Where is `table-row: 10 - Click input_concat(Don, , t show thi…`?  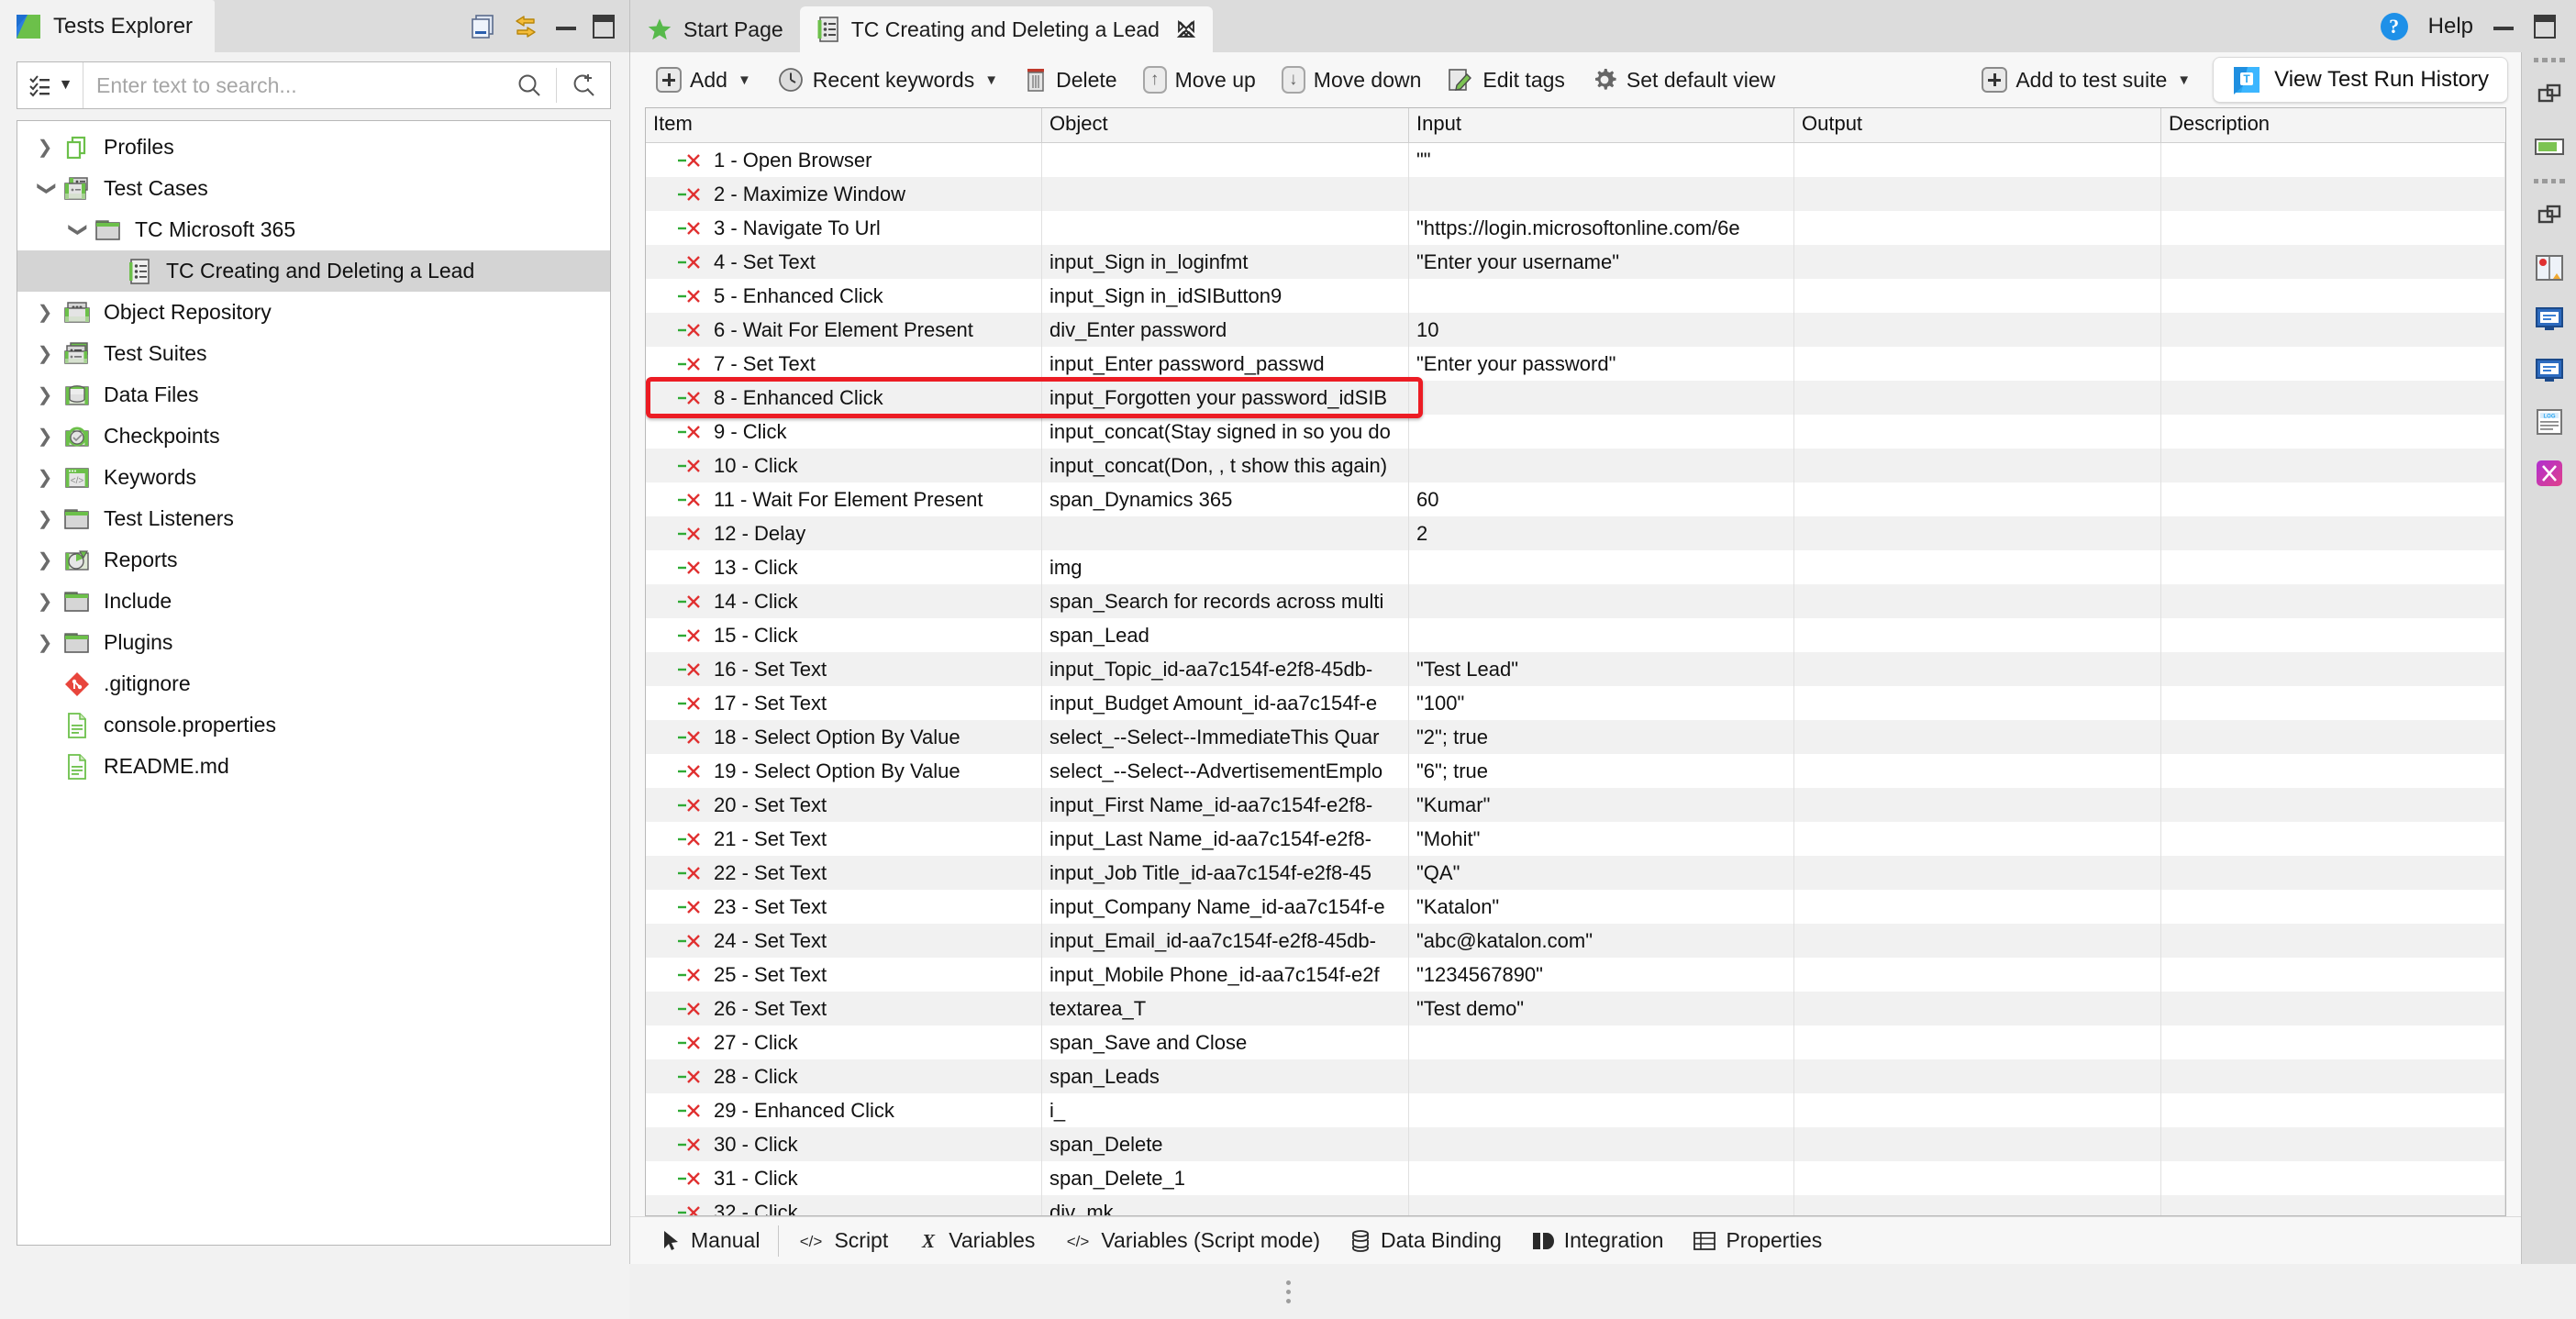 table-row: 10 - Click input_concat(Don, , t show thi… is located at coordinates (1575, 465).